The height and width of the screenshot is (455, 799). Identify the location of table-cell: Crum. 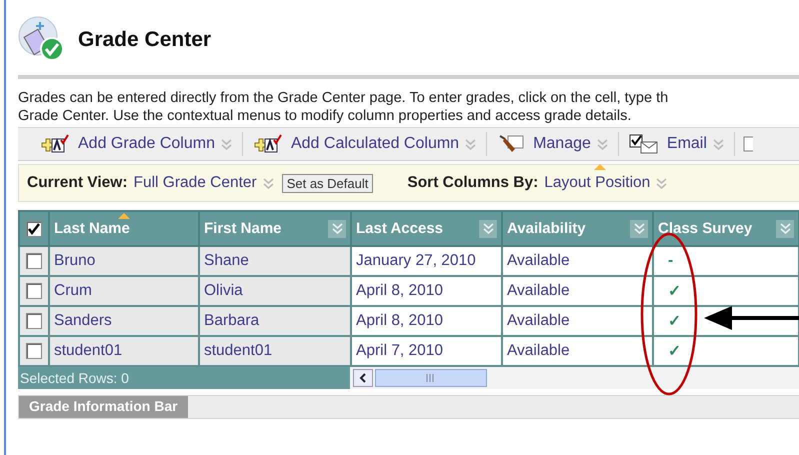
(124, 291).